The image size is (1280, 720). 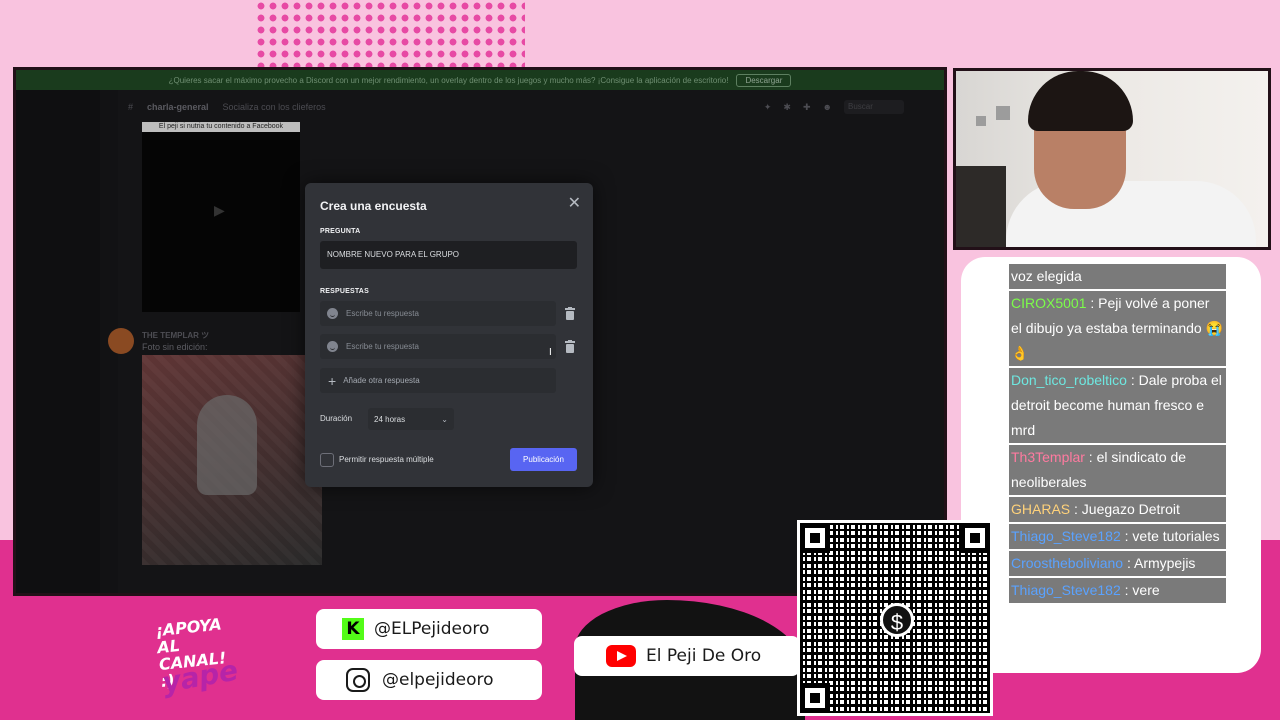 What do you see at coordinates (219, 210) in the screenshot?
I see `play-icon: ▶` at bounding box center [219, 210].